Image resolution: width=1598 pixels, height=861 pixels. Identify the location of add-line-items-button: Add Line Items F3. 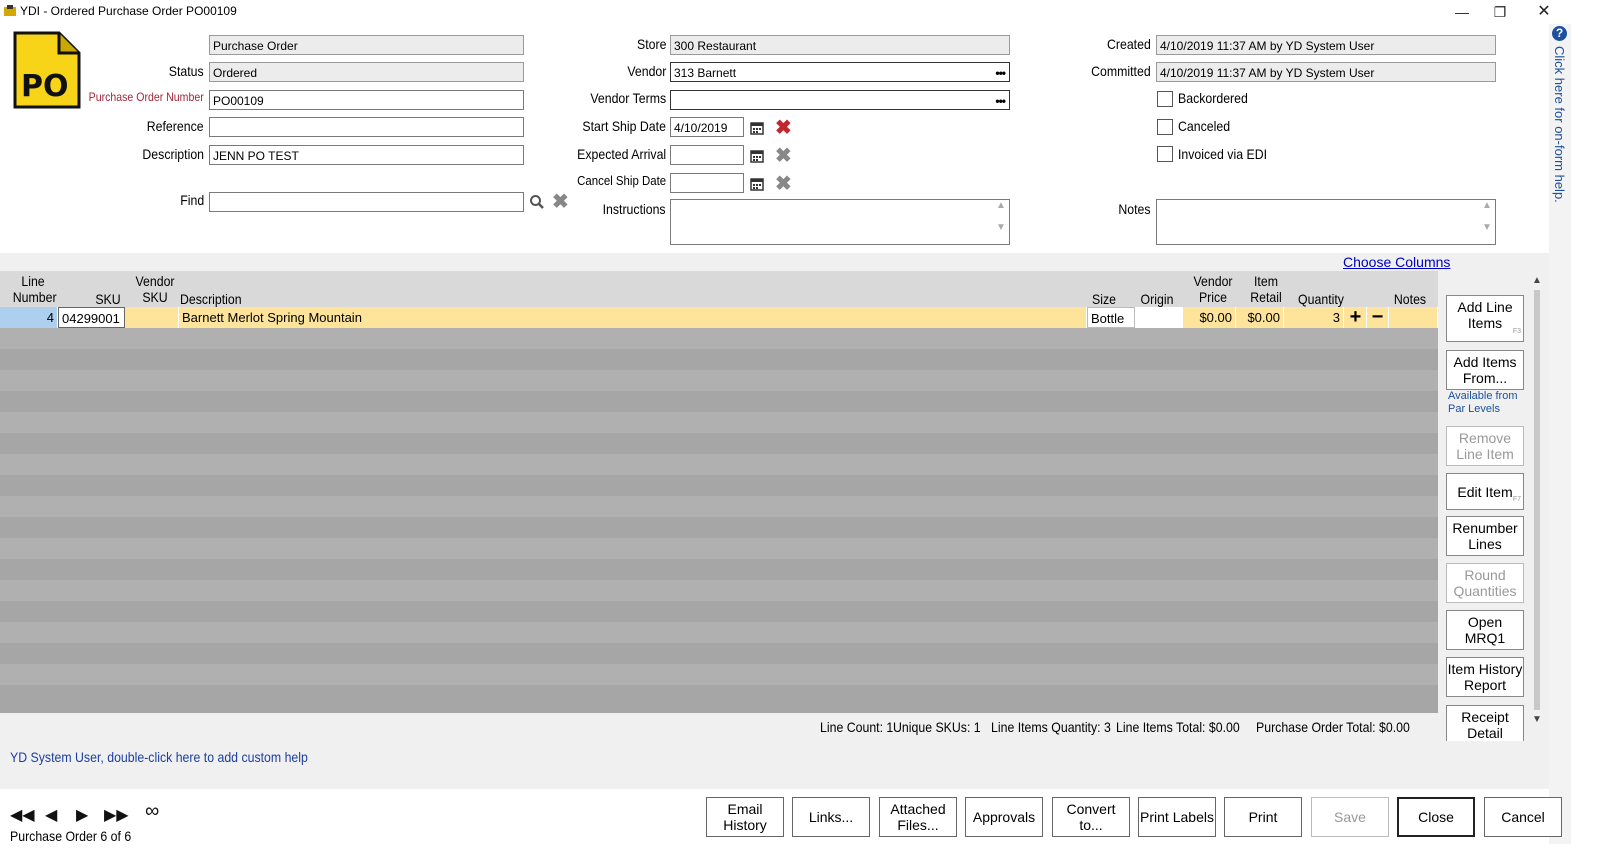
(1485, 318).